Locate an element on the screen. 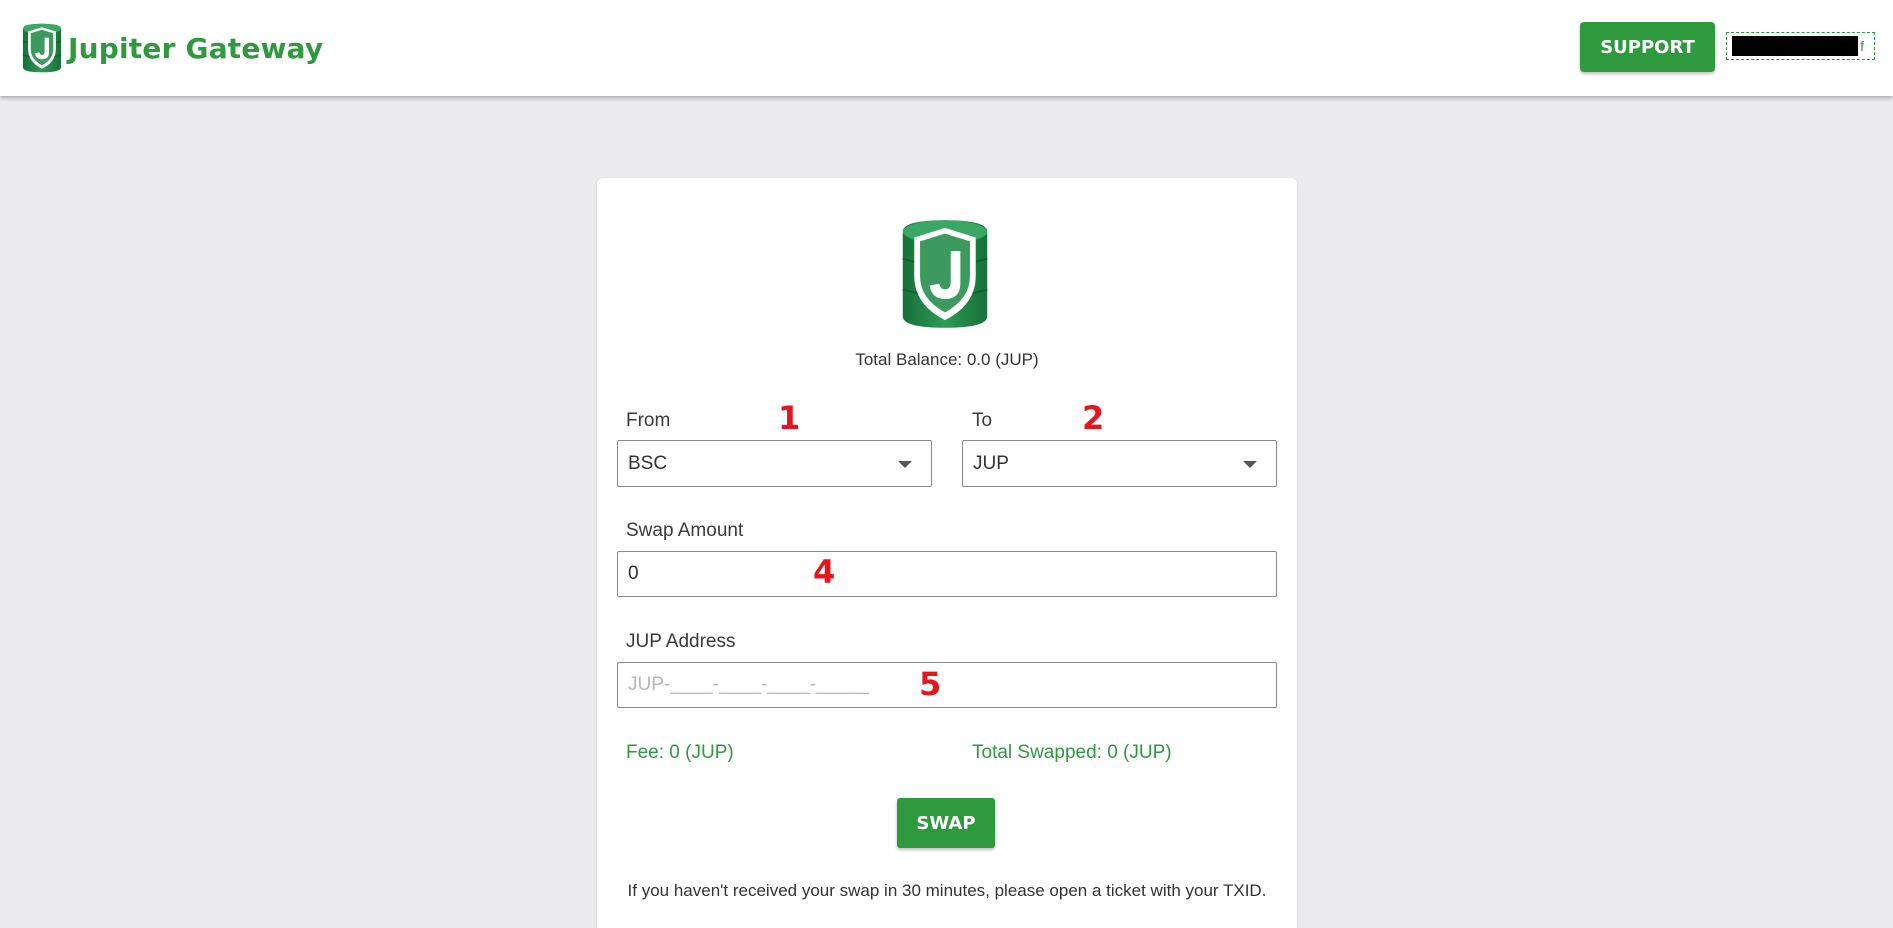 Image resolution: width=1893 pixels, height=928 pixels. annotation-marker-1: 1 is located at coordinates (789, 418).